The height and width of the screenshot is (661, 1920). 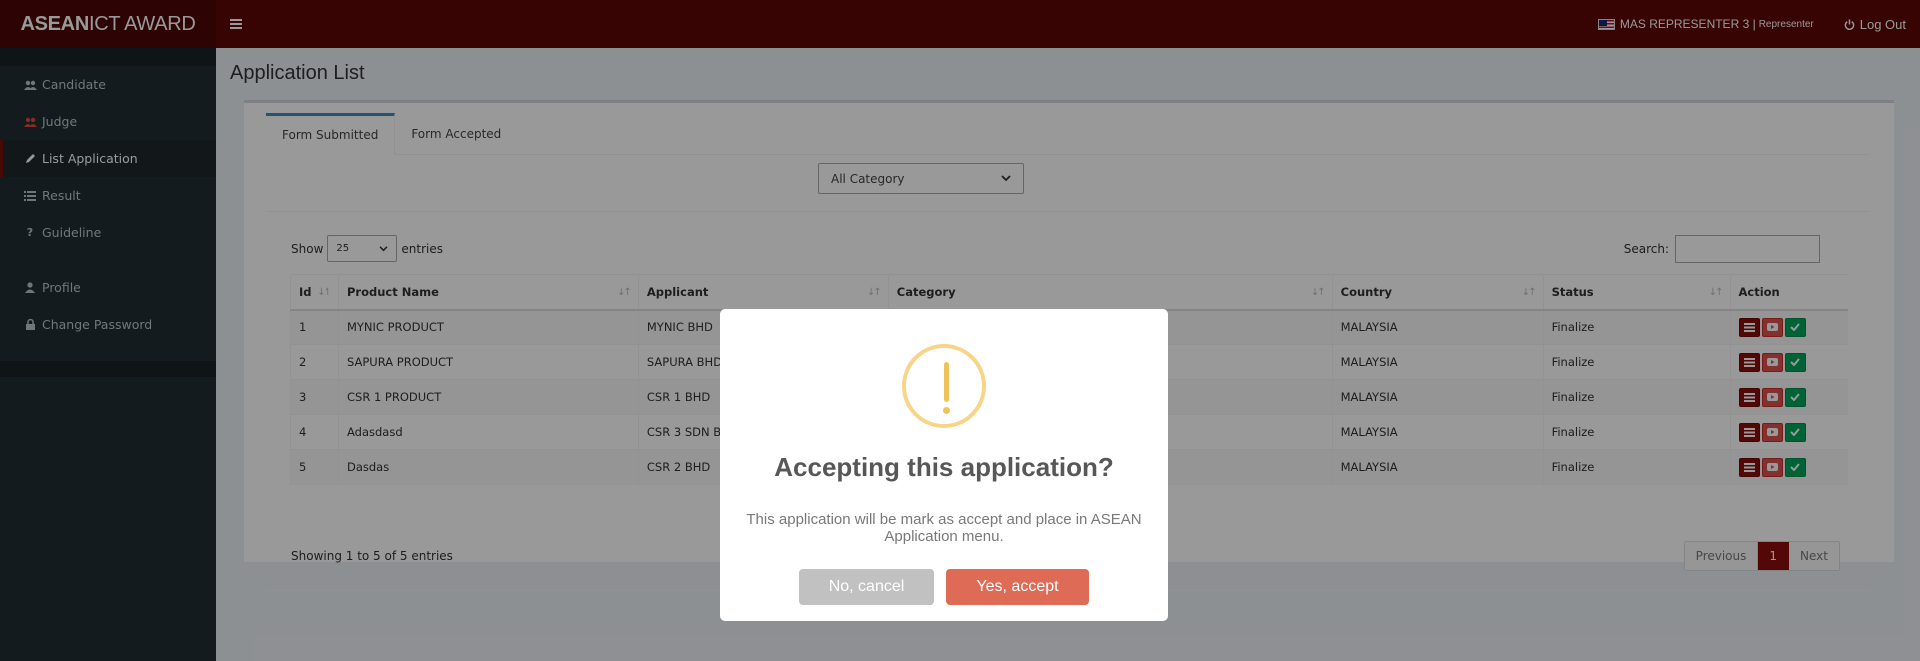 What do you see at coordinates (944, 386) in the screenshot?
I see `warning-icon` at bounding box center [944, 386].